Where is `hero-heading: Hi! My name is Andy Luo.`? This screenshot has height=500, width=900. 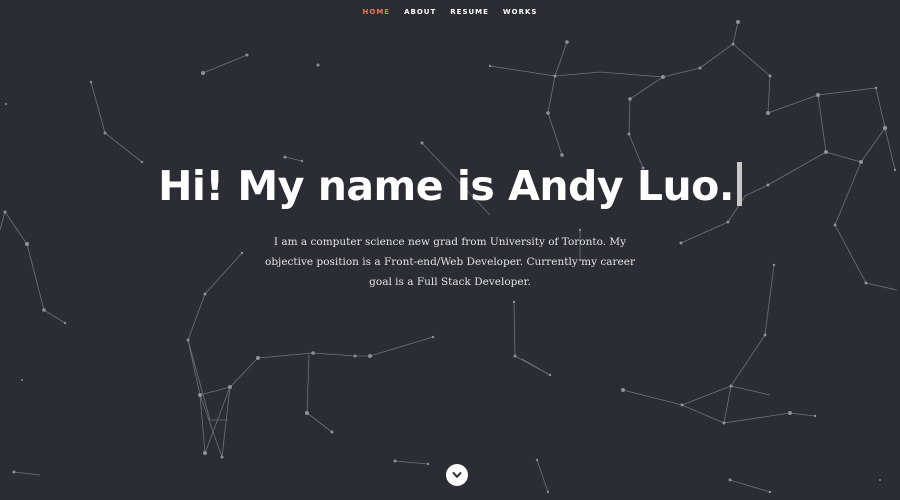
hero-heading: Hi! My name is Andy Luo. is located at coordinates (450, 186).